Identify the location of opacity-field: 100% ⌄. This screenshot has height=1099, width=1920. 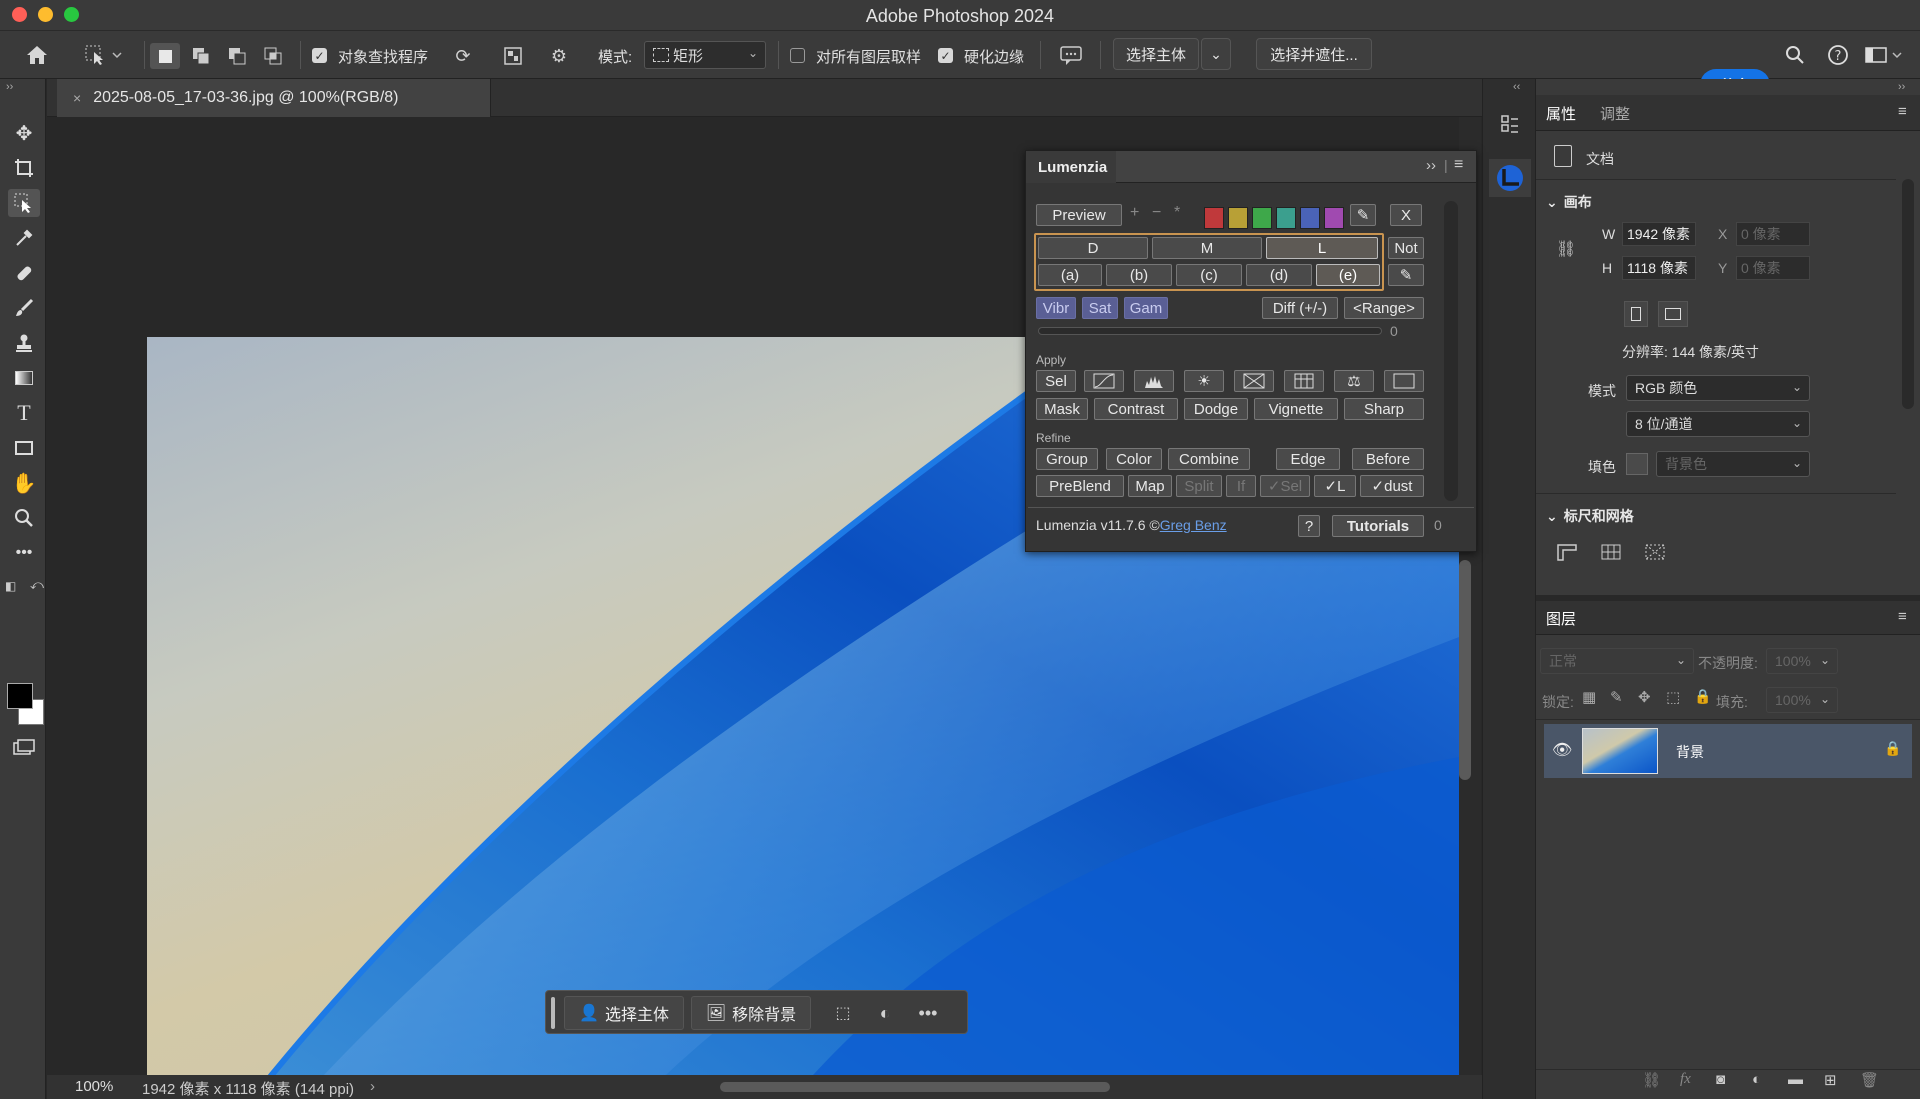
(1802, 661).